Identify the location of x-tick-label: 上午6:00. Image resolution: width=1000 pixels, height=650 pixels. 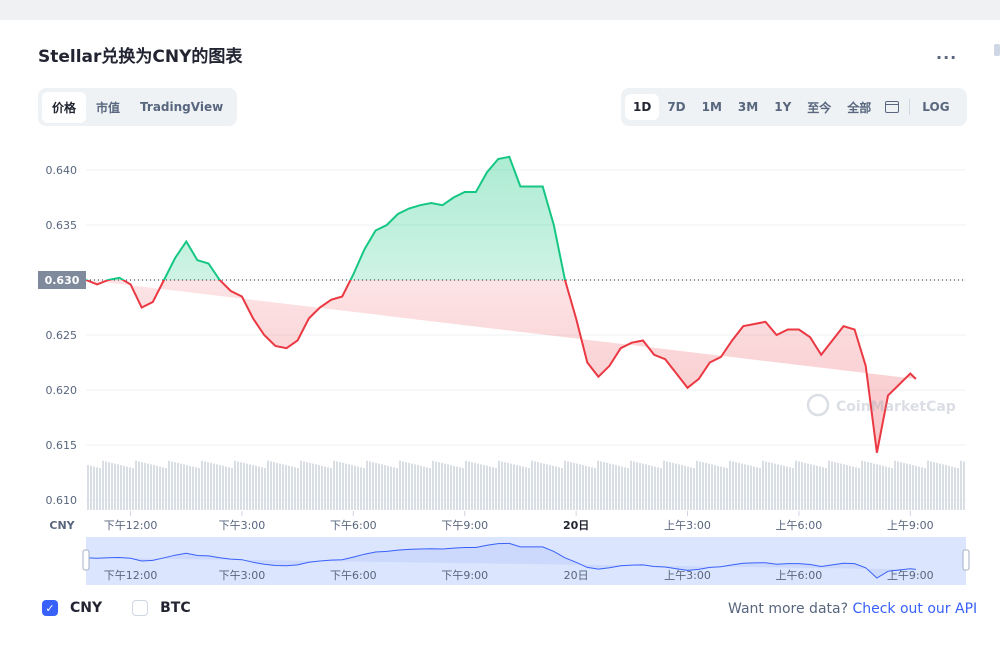
(799, 525).